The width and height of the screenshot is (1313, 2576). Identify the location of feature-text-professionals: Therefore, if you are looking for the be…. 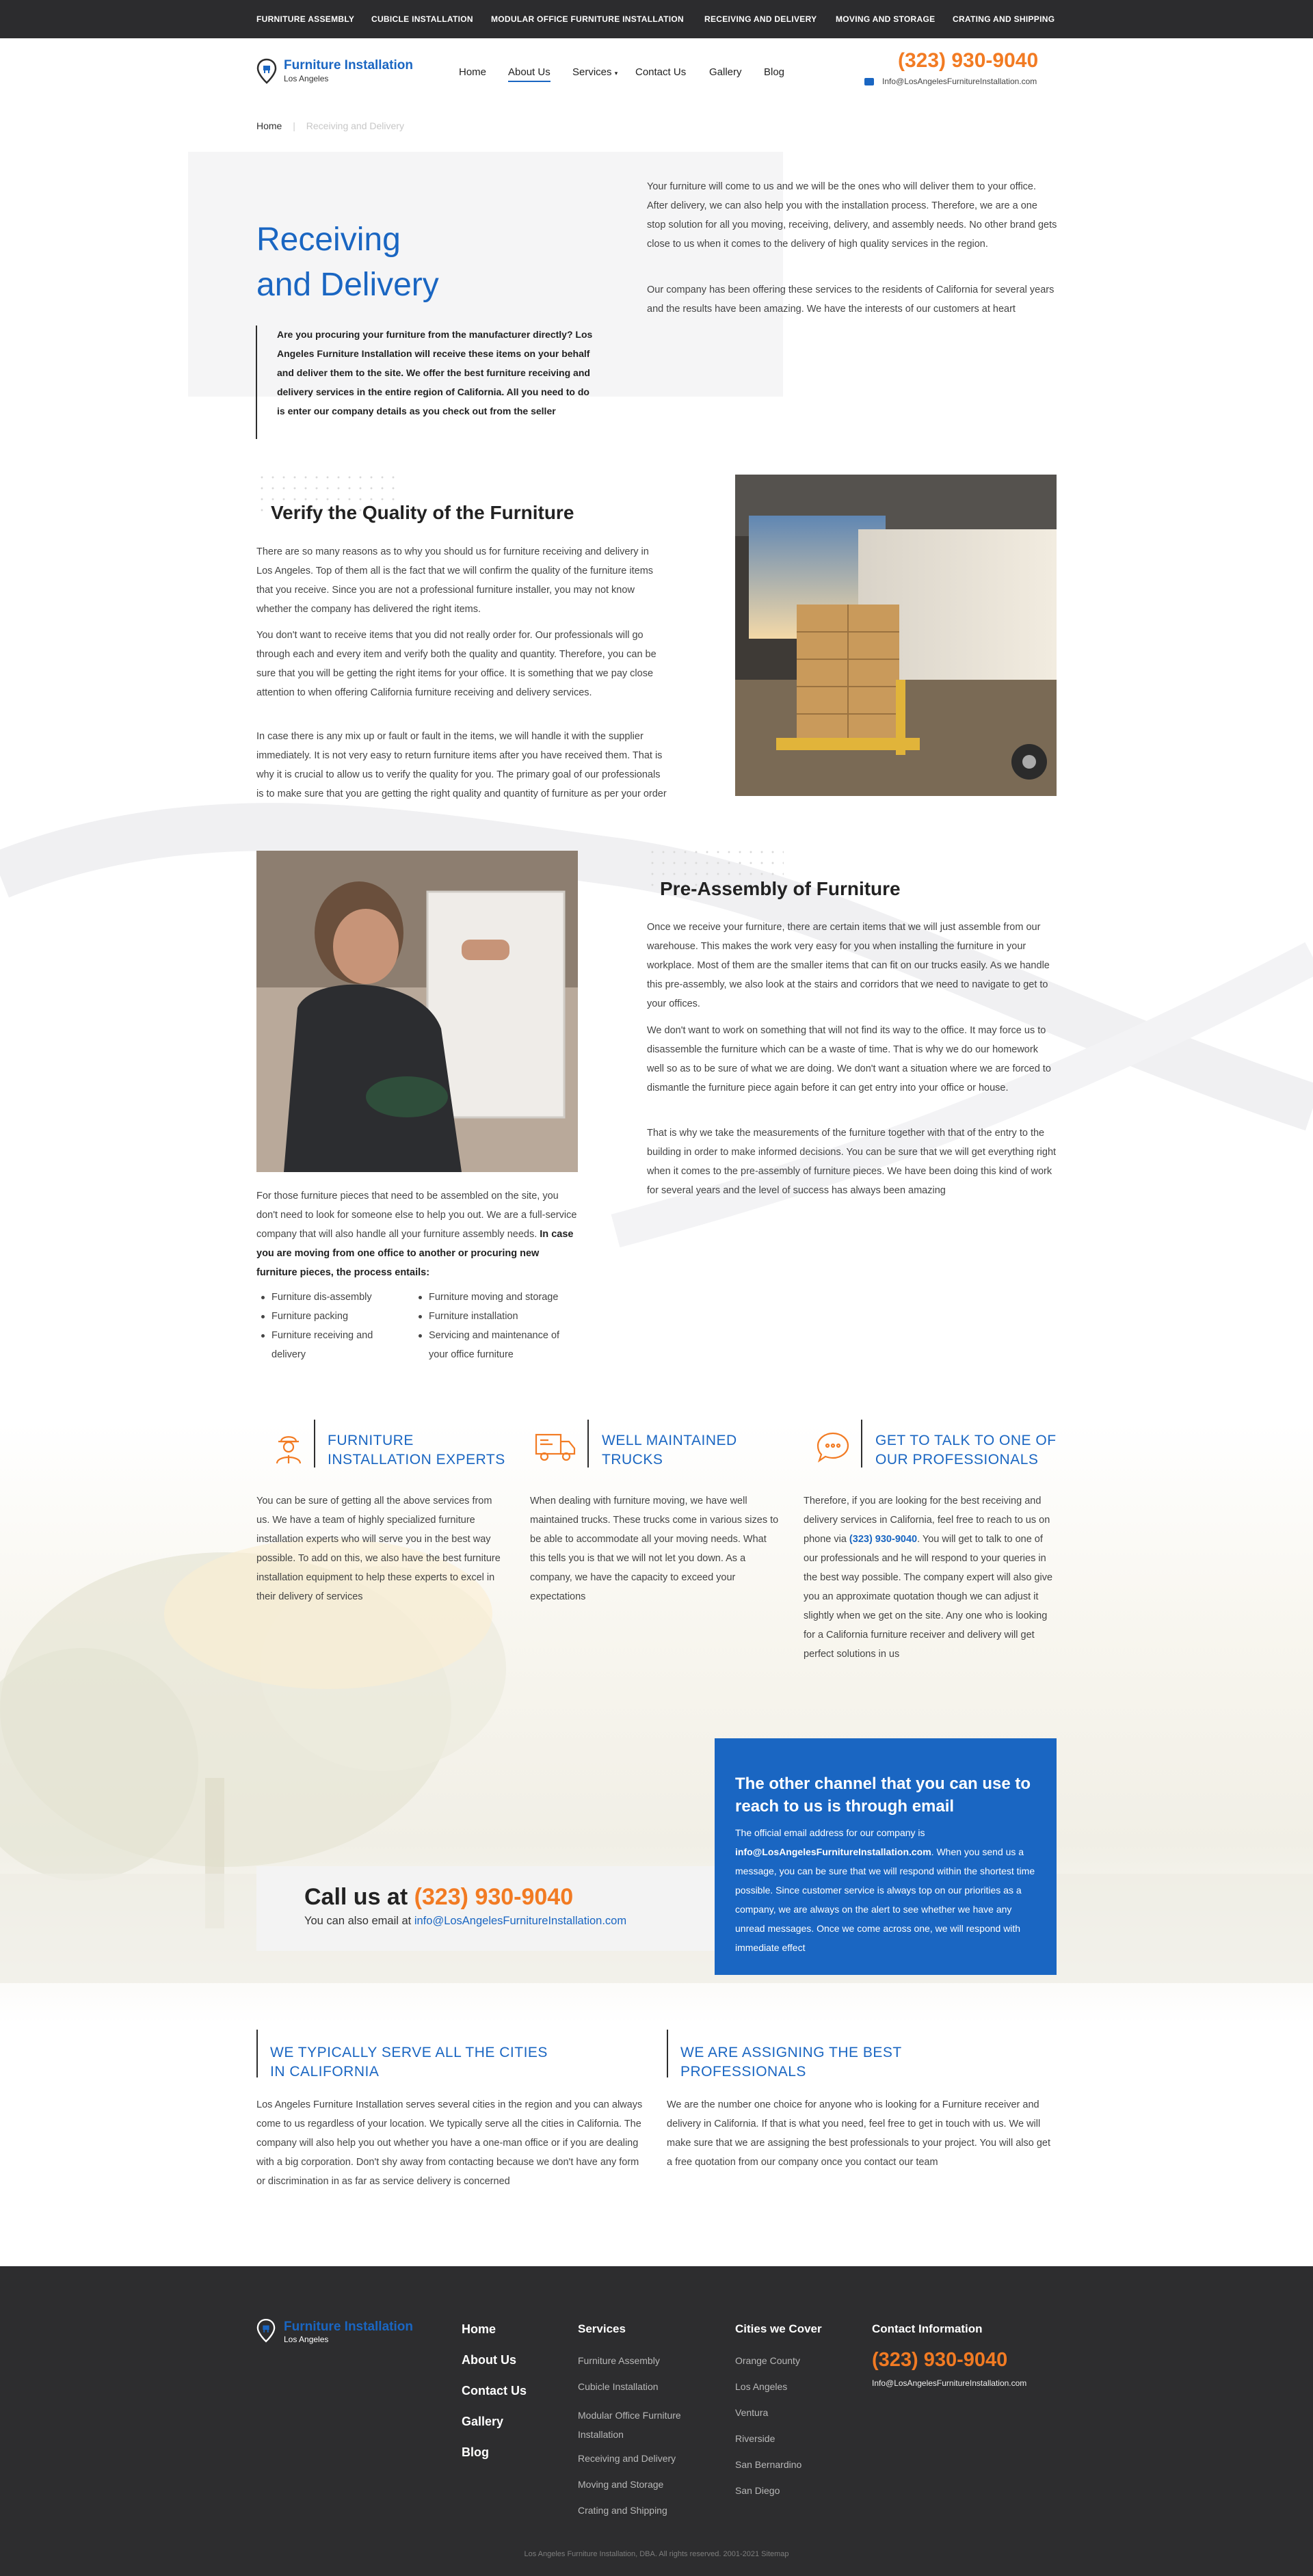
(930, 1577).